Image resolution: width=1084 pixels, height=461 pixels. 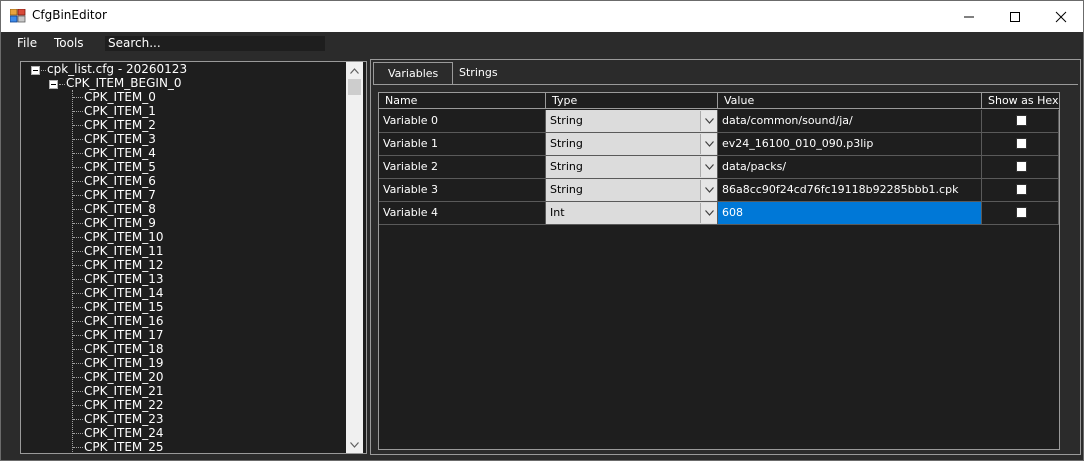 I want to click on tree-node-item: CPK_ITEM_14, so click(x=124, y=293).